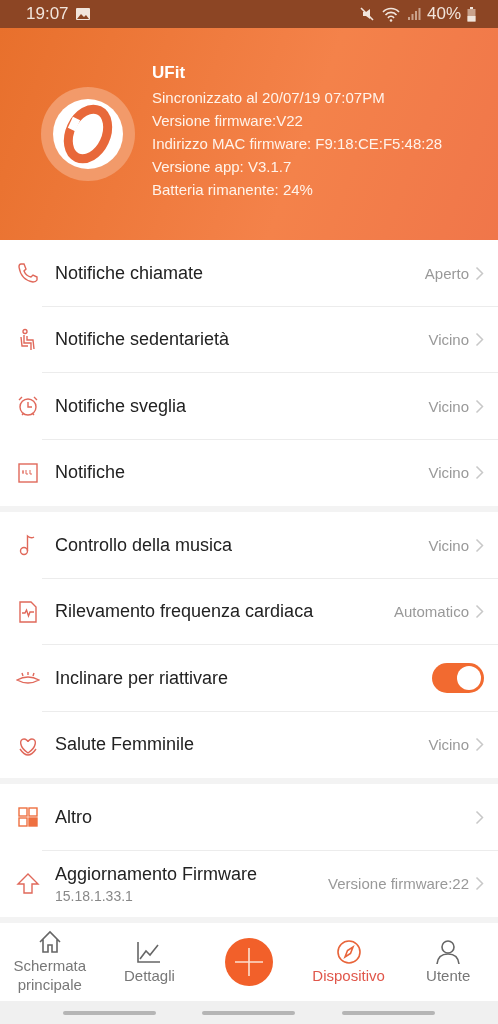  What do you see at coordinates (185, 612) in the screenshot?
I see `row-label: Rilevamento frequenza cardiaca` at bounding box center [185, 612].